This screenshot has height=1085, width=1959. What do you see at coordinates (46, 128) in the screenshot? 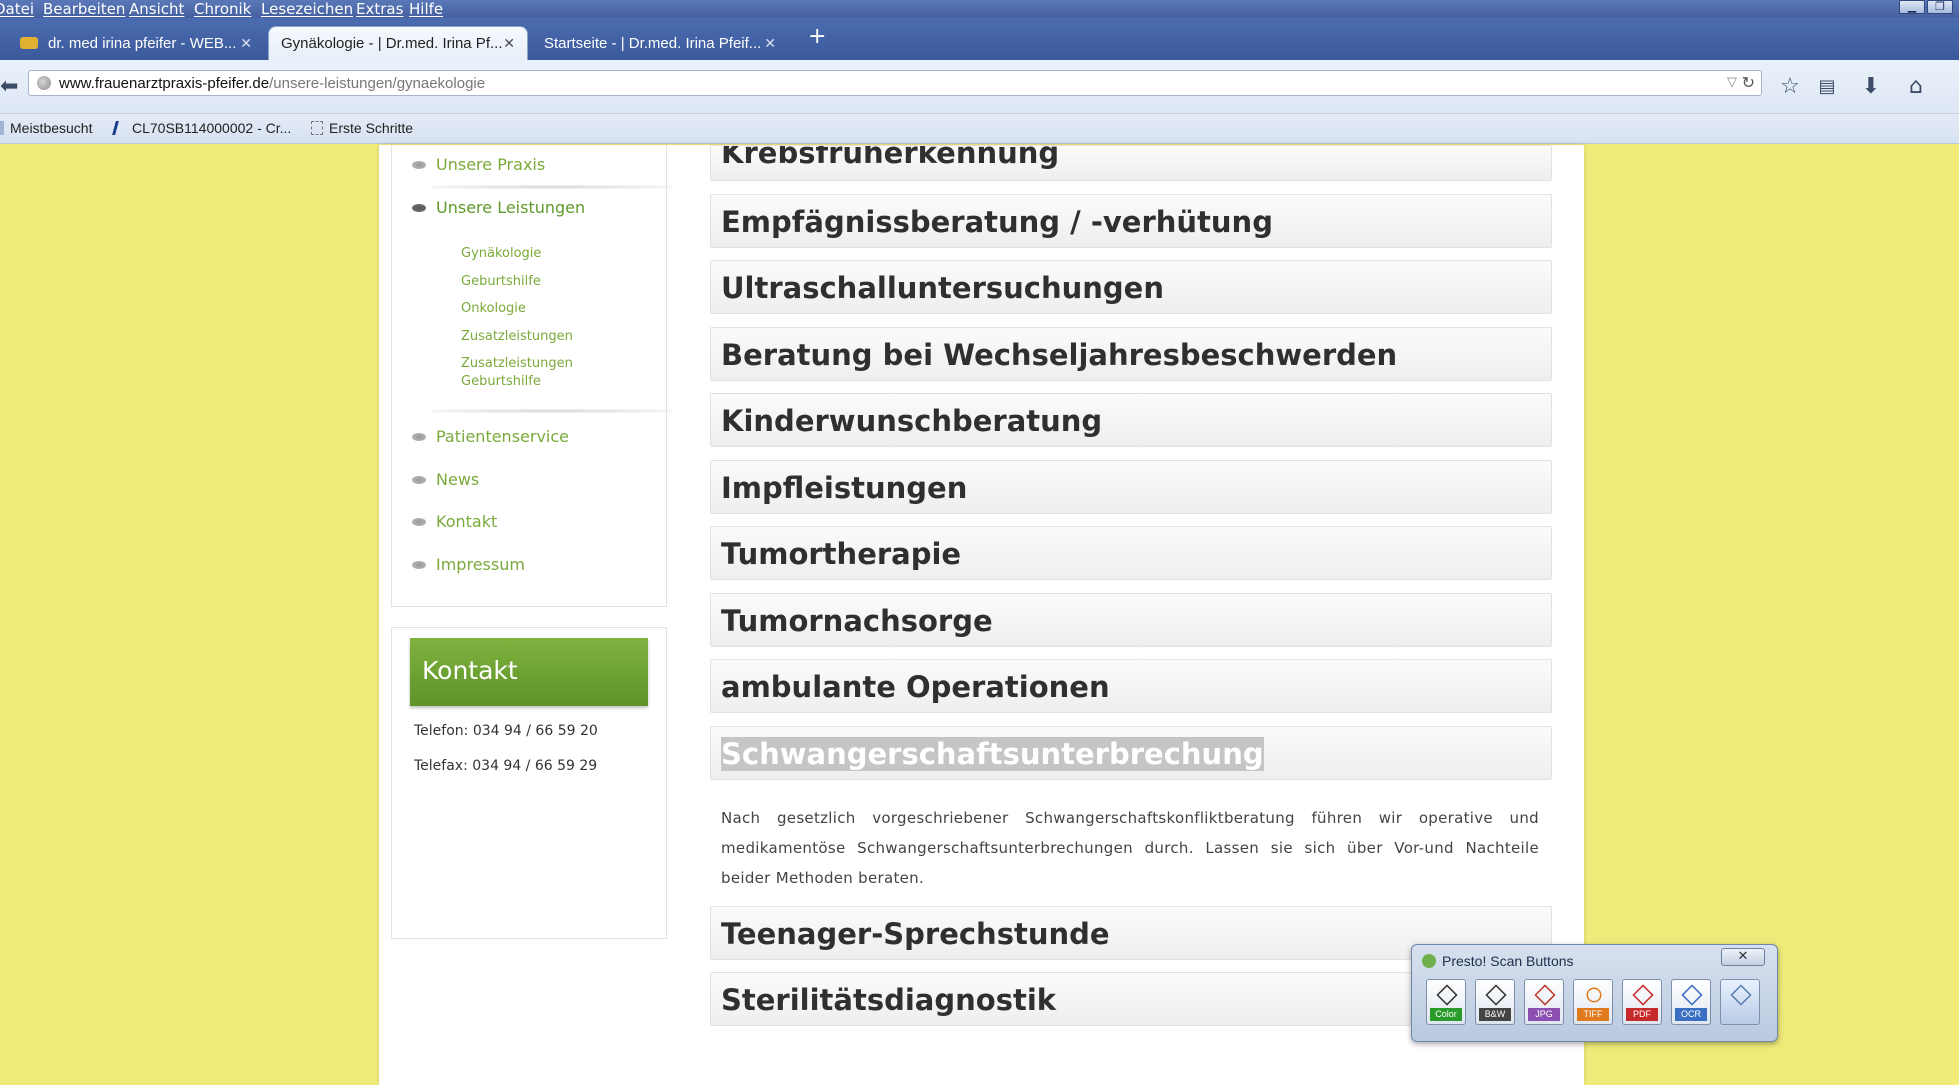
I see `bookmark-meistbesucht: Meistbesucht` at bounding box center [46, 128].